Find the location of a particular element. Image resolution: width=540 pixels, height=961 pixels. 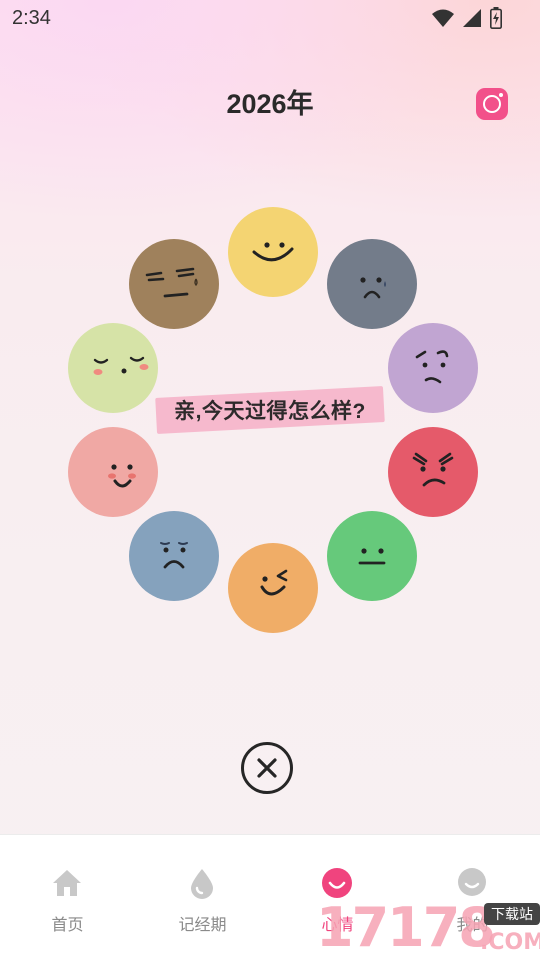

wink-face-icon is located at coordinates (273, 588).